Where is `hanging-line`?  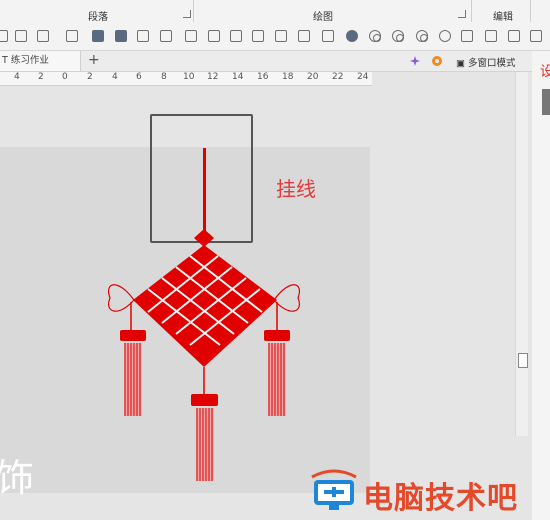
hanging-line is located at coordinates (204, 191).